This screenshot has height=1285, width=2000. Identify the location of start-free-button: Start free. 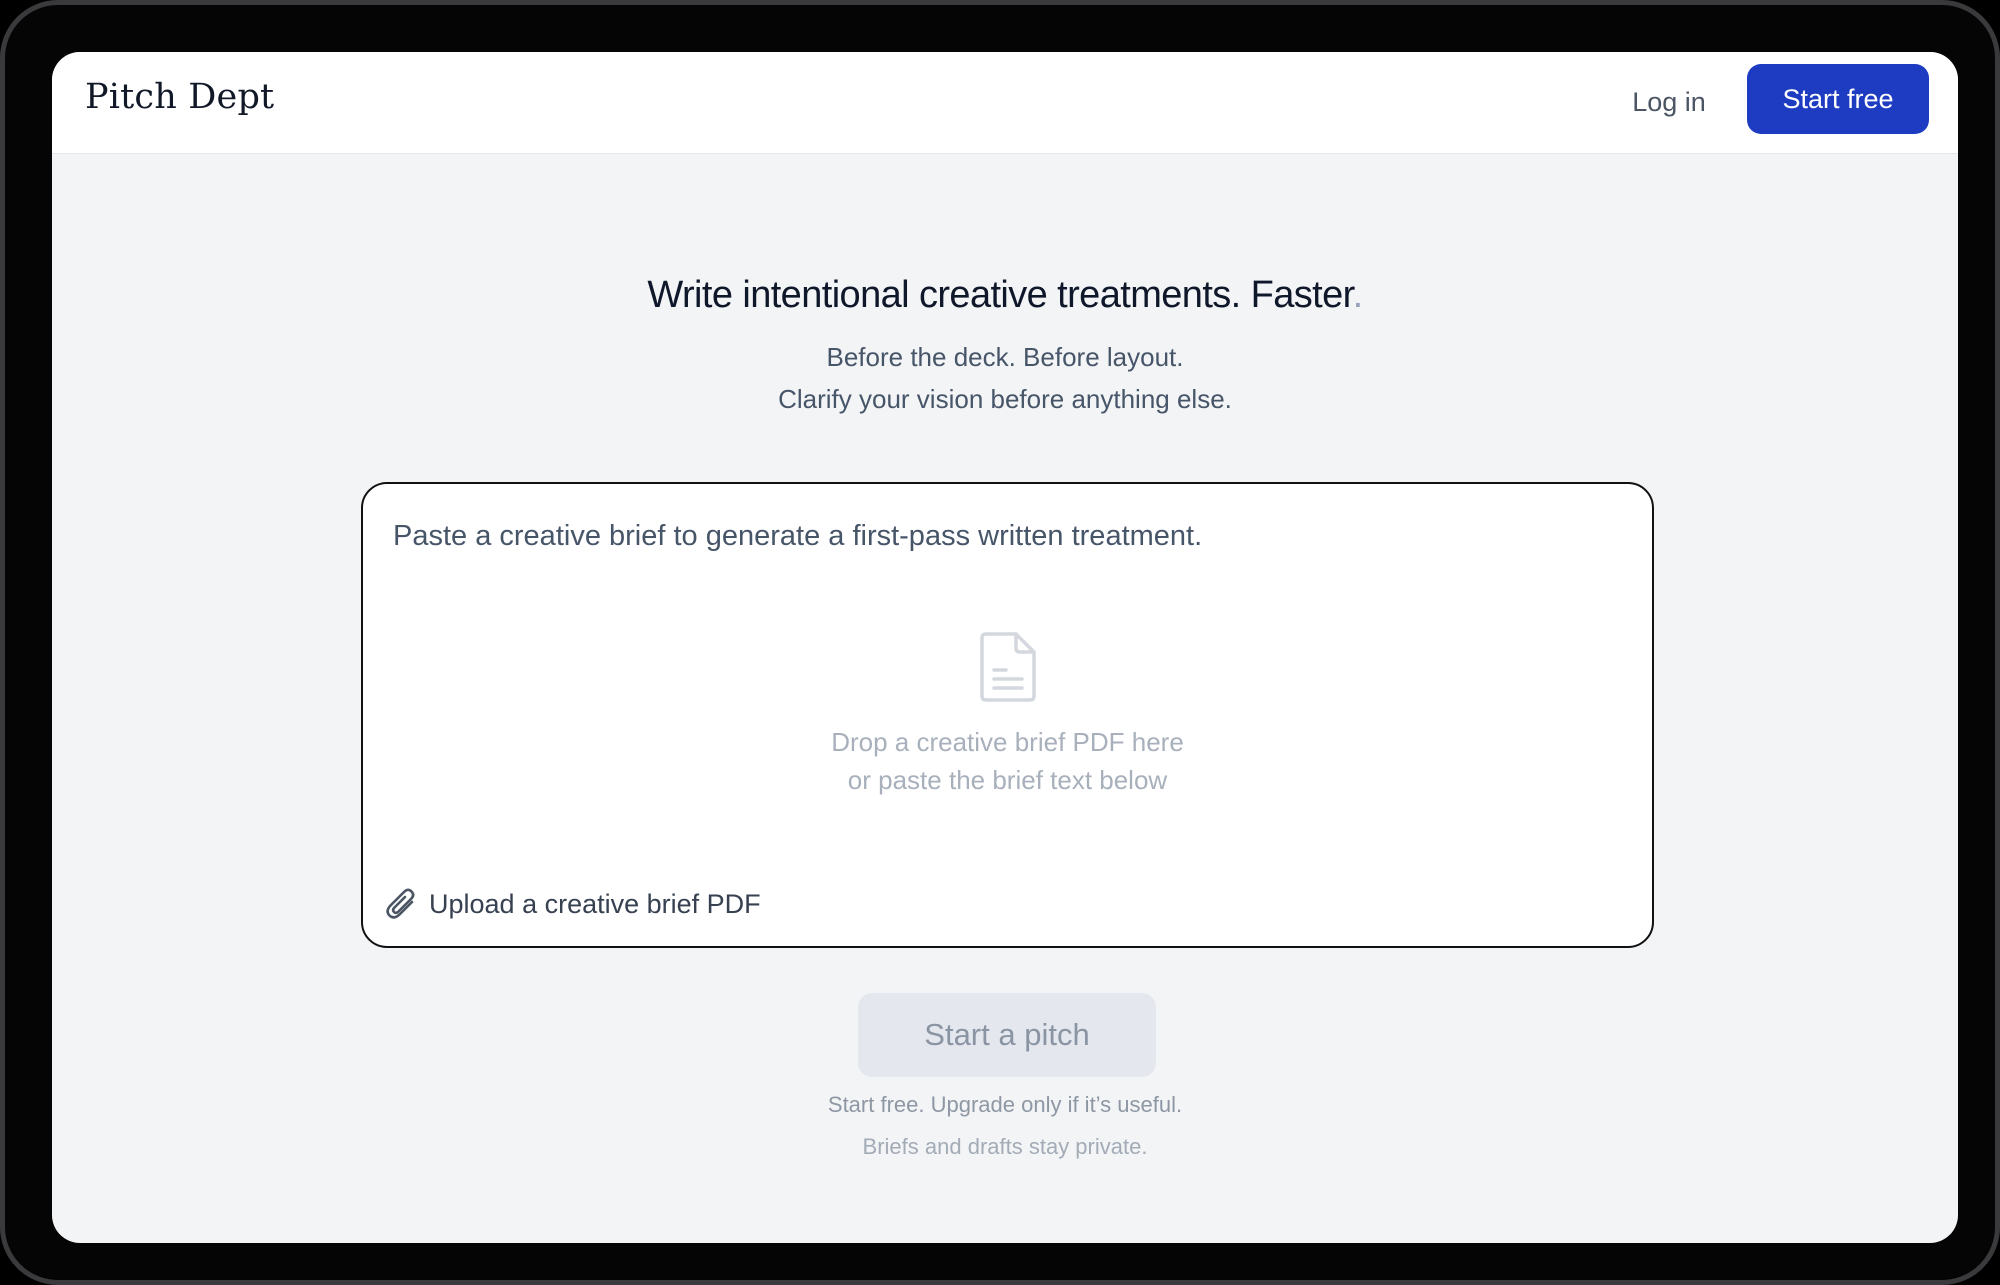
(1838, 99).